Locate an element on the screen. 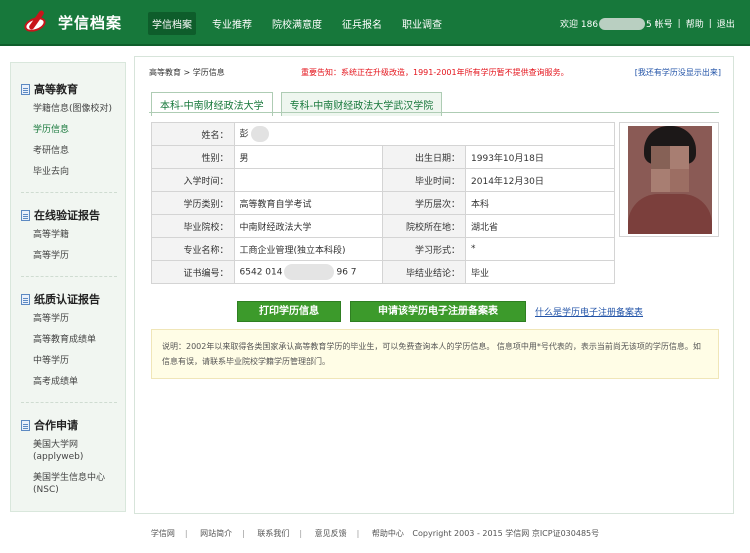 Image resolution: width=750 pixels, height=553 pixels. redacted-phone is located at coordinates (622, 23).